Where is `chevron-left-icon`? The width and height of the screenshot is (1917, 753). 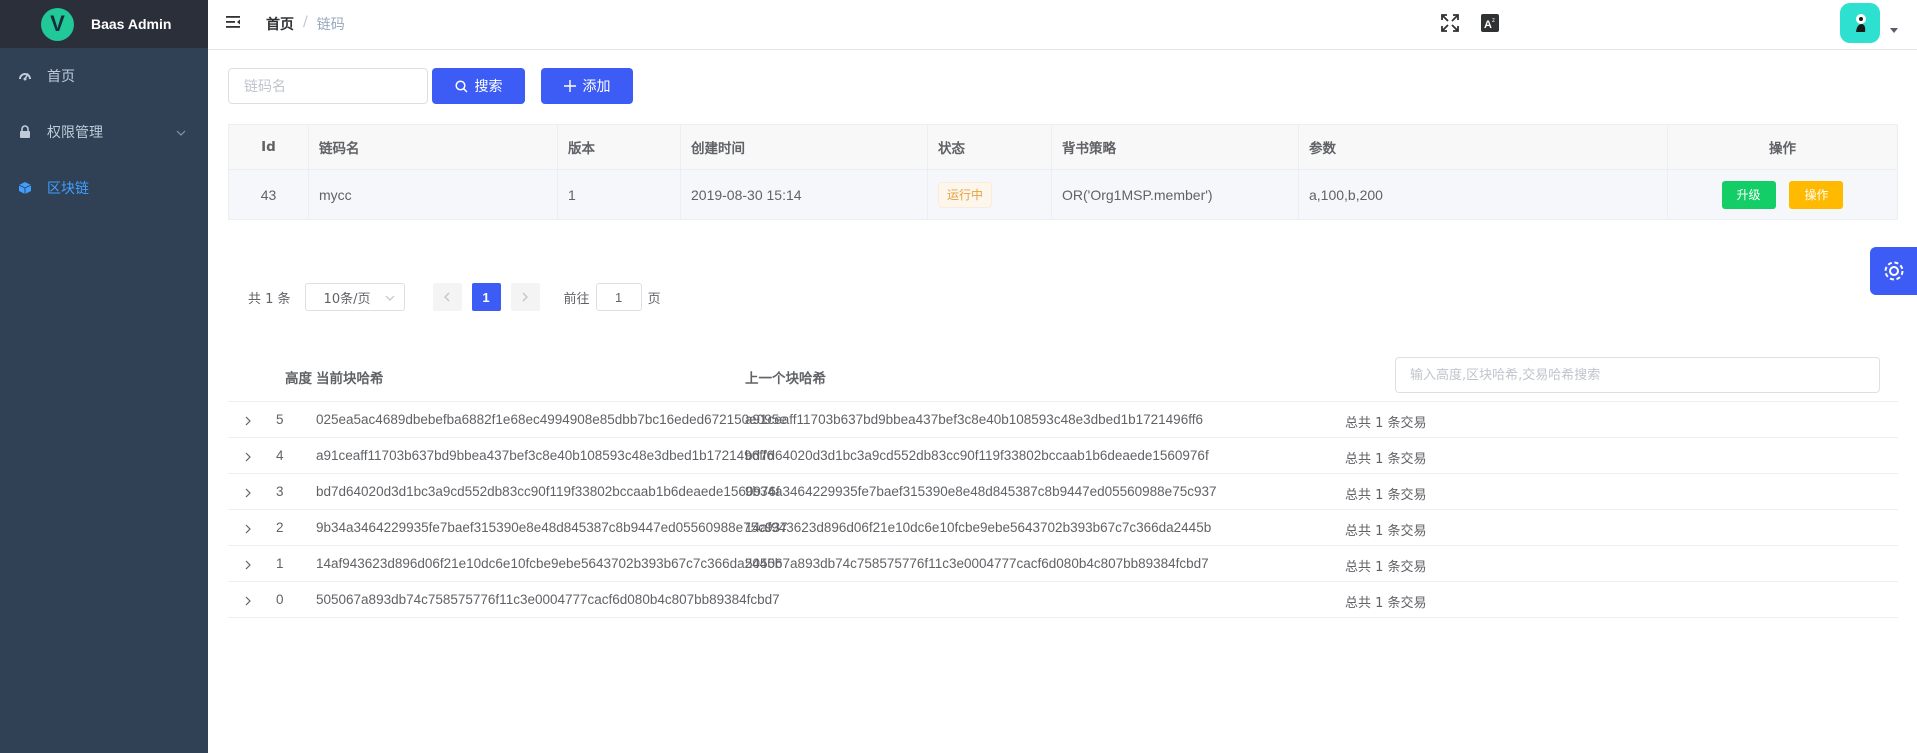 chevron-left-icon is located at coordinates (447, 297).